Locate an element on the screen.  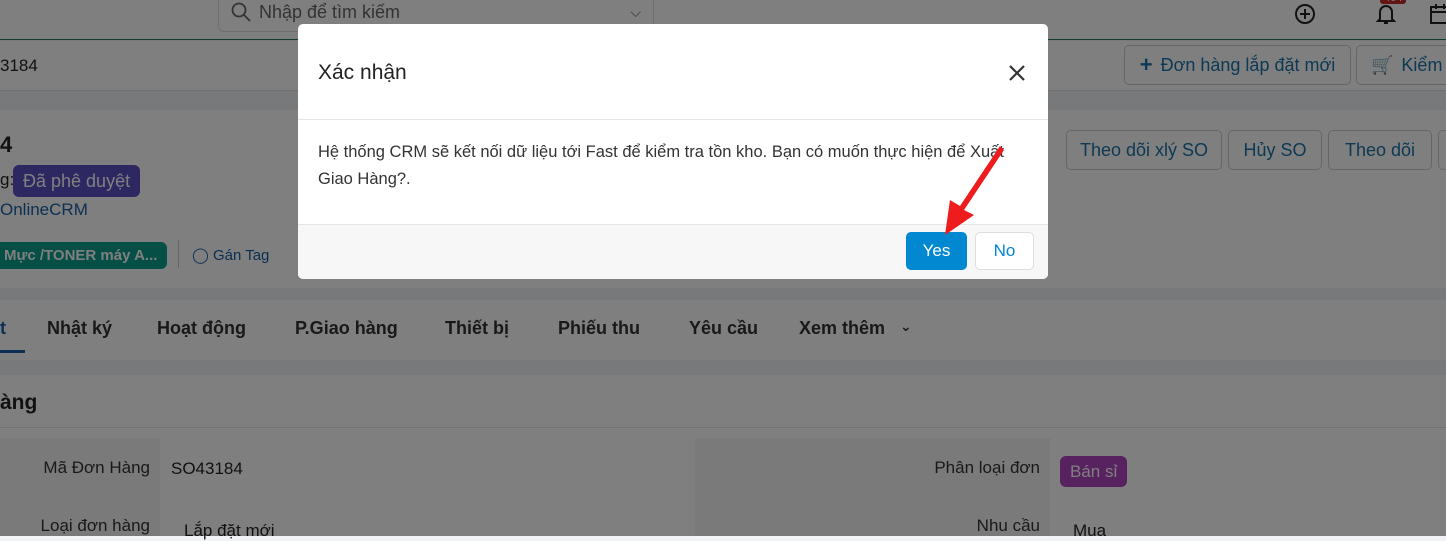
divider is located at coordinates (673, 119).